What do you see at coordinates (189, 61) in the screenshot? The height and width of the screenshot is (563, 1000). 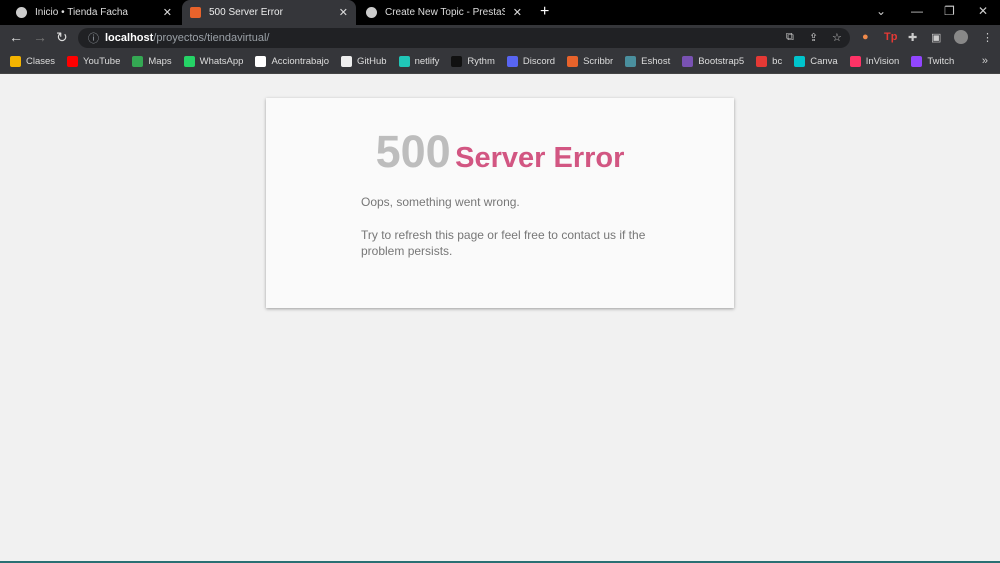 I see `whatsapp-icon` at bounding box center [189, 61].